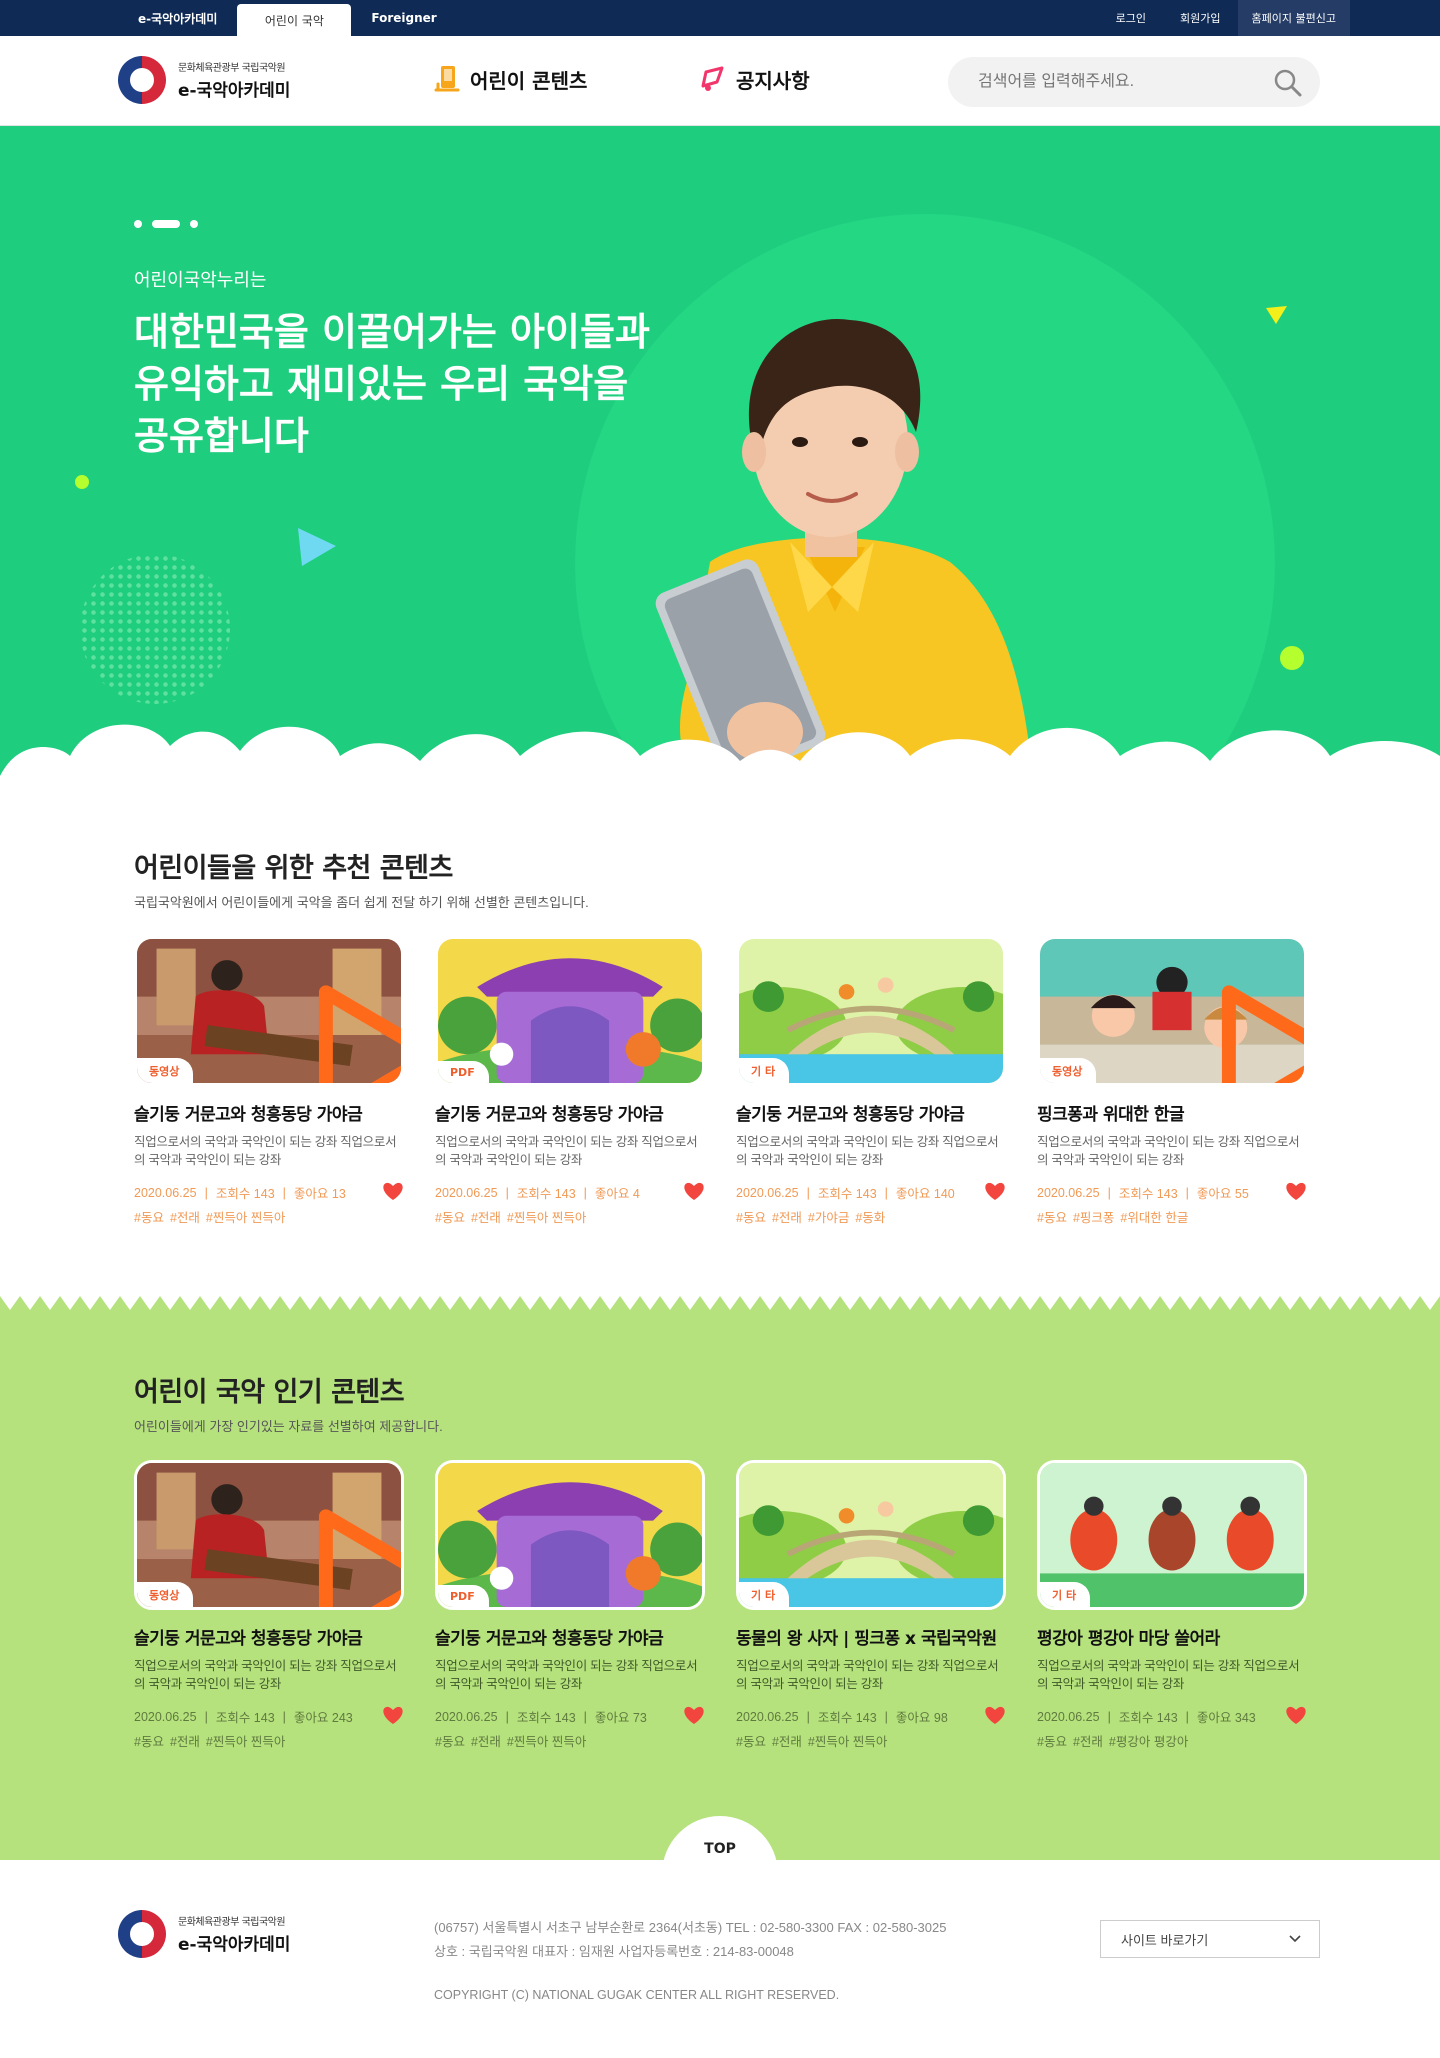 The height and width of the screenshot is (2058, 1440). Describe the element at coordinates (1288, 83) in the screenshot. I see `search-icon` at that location.